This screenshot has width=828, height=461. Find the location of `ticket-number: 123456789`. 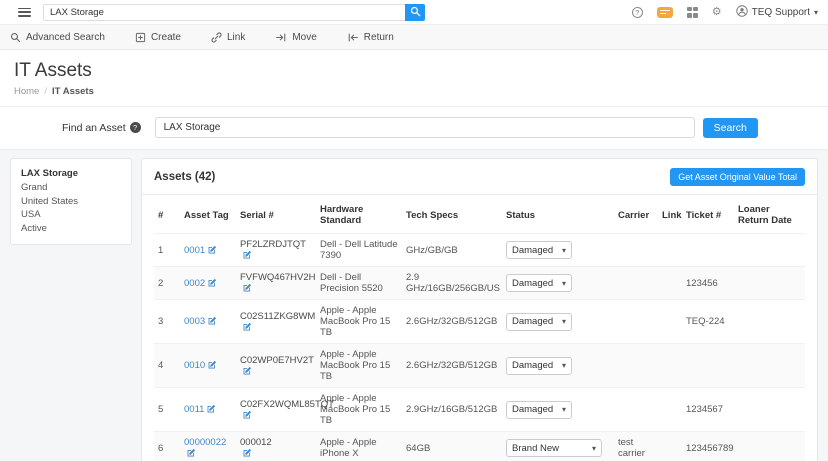

ticket-number: 123456789 is located at coordinates (710, 448).